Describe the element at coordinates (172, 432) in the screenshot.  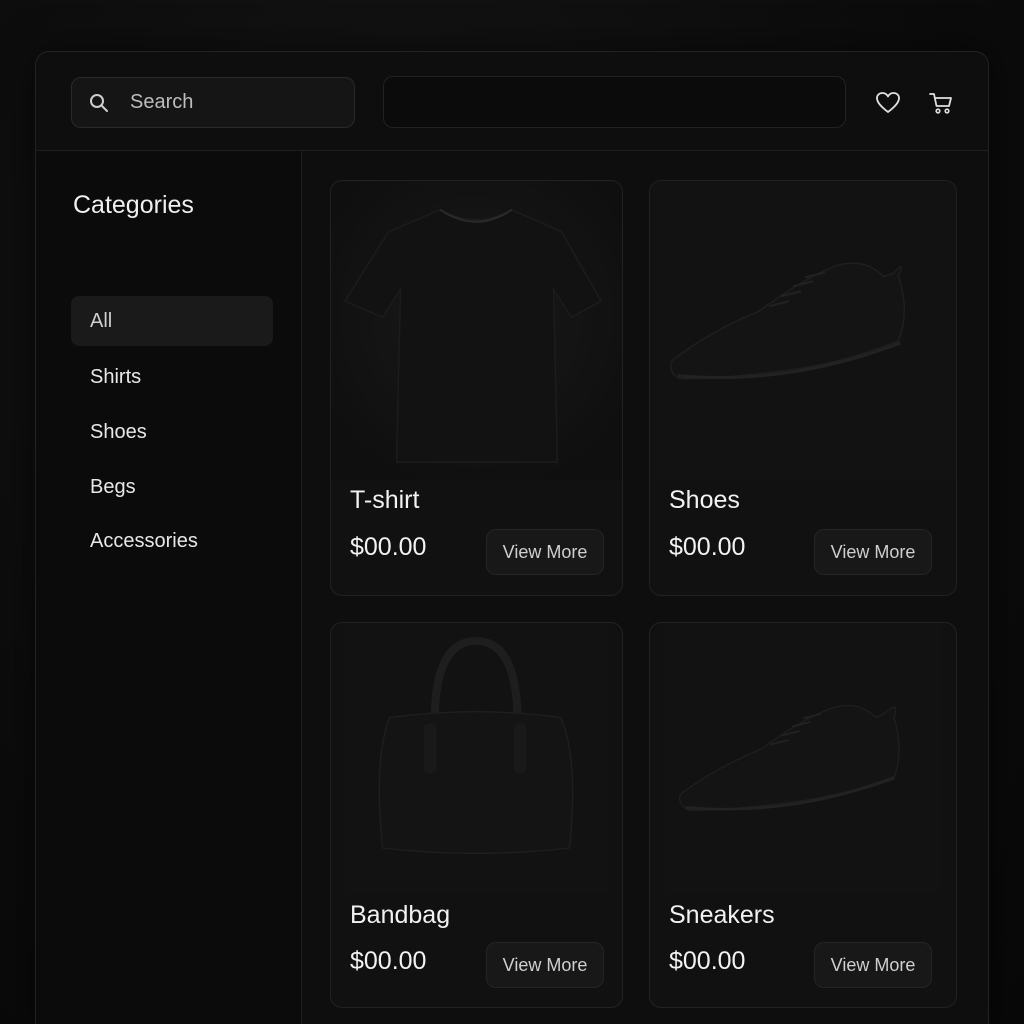
I see `category-shoes: Shoes` at that location.